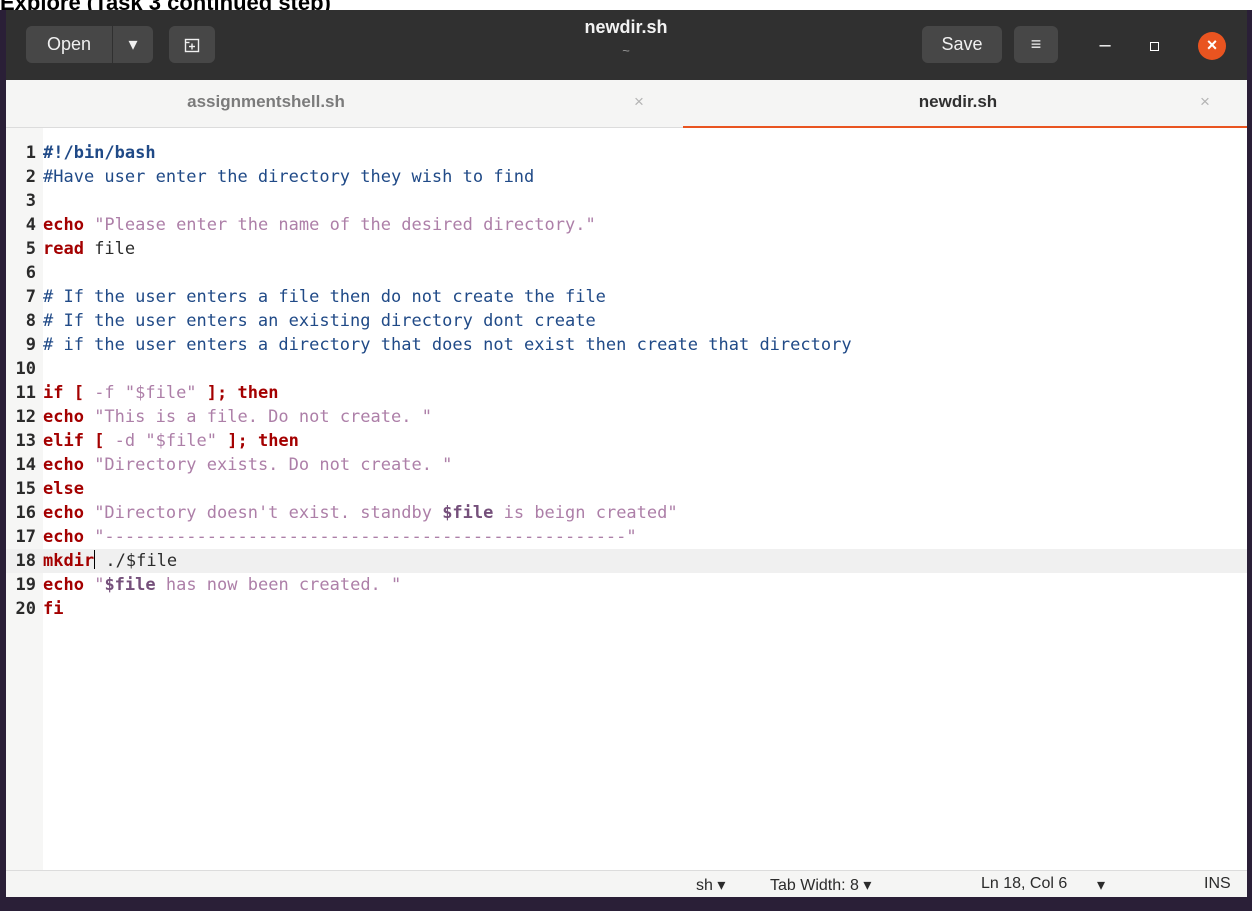 The height and width of the screenshot is (911, 1252). Describe the element at coordinates (25, 585) in the screenshot. I see `line-number: 19` at that location.